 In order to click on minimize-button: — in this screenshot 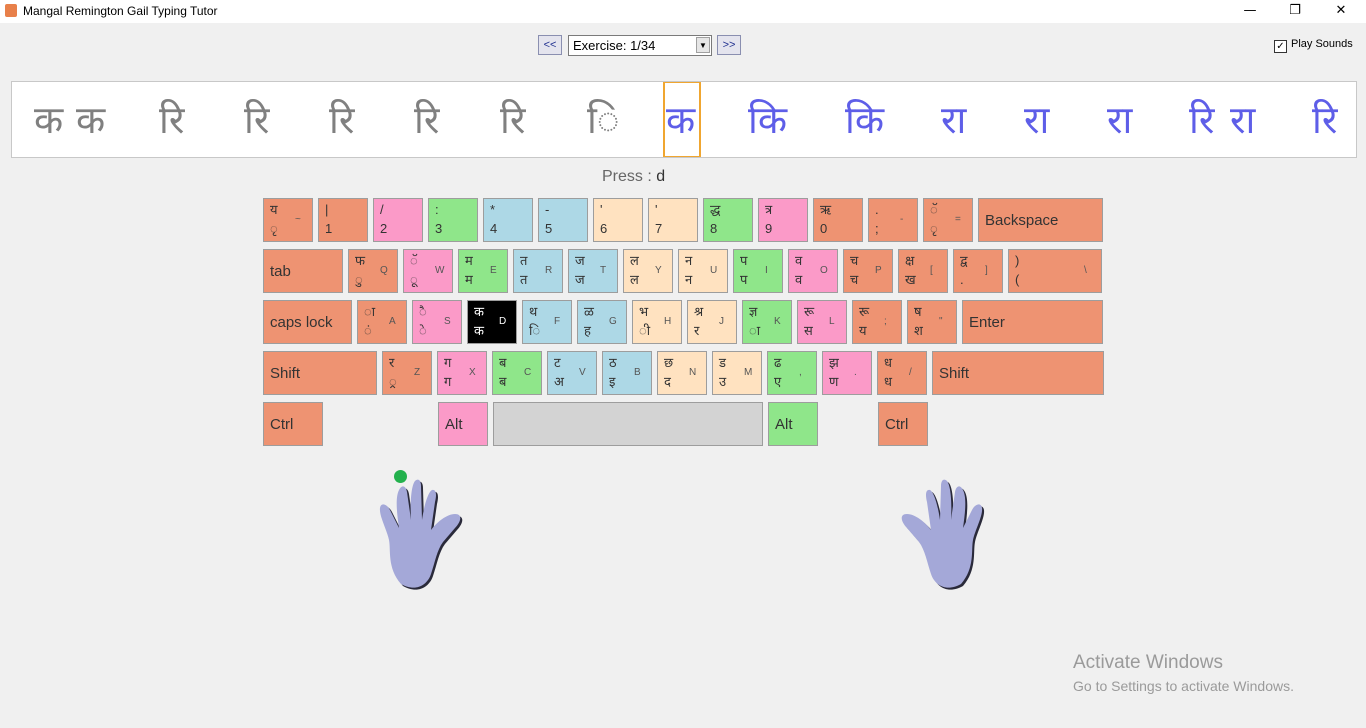, I will do `click(1250, 11)`.